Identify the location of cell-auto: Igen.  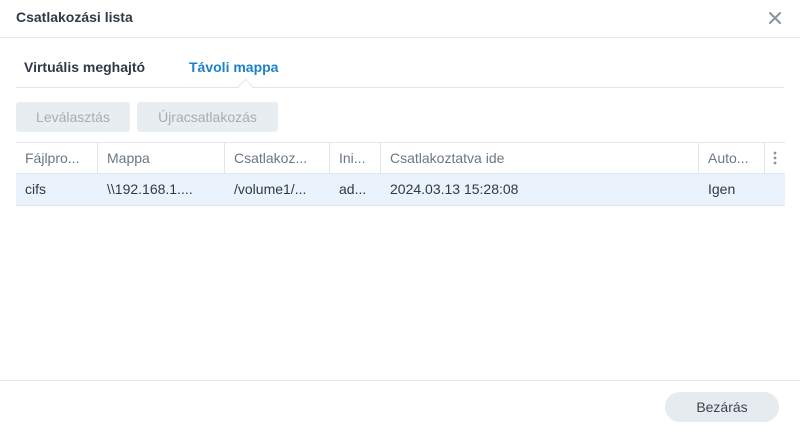
(722, 189).